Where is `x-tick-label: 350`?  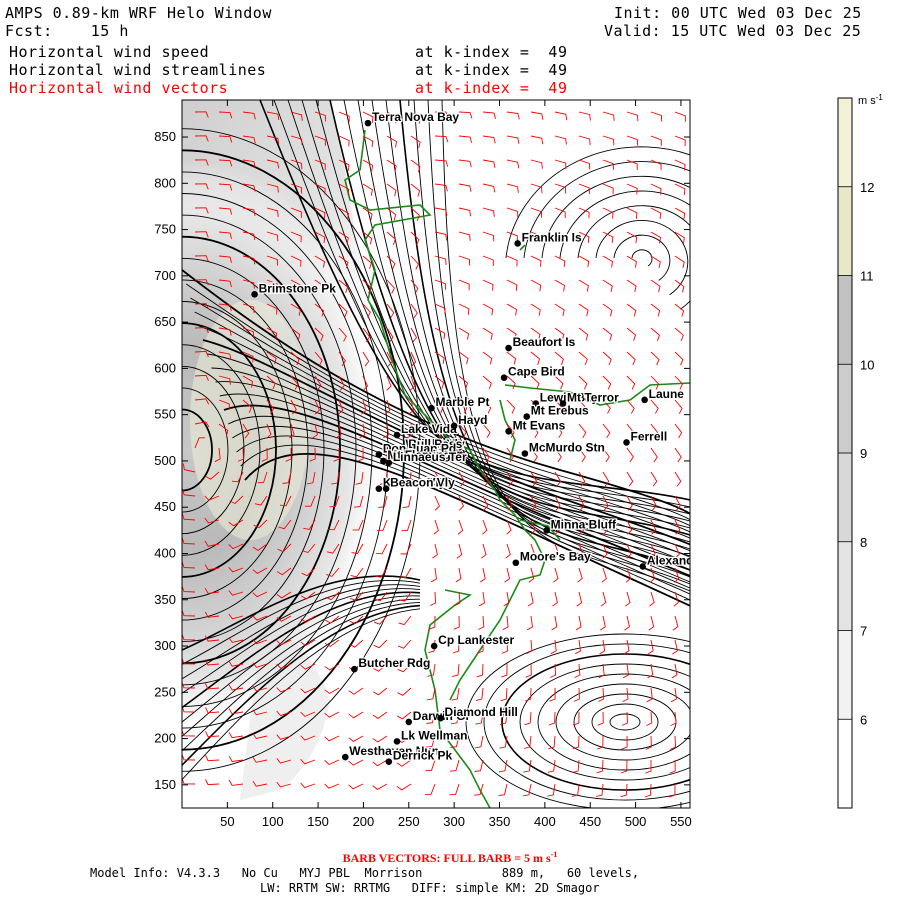
x-tick-label: 350 is located at coordinates (500, 821).